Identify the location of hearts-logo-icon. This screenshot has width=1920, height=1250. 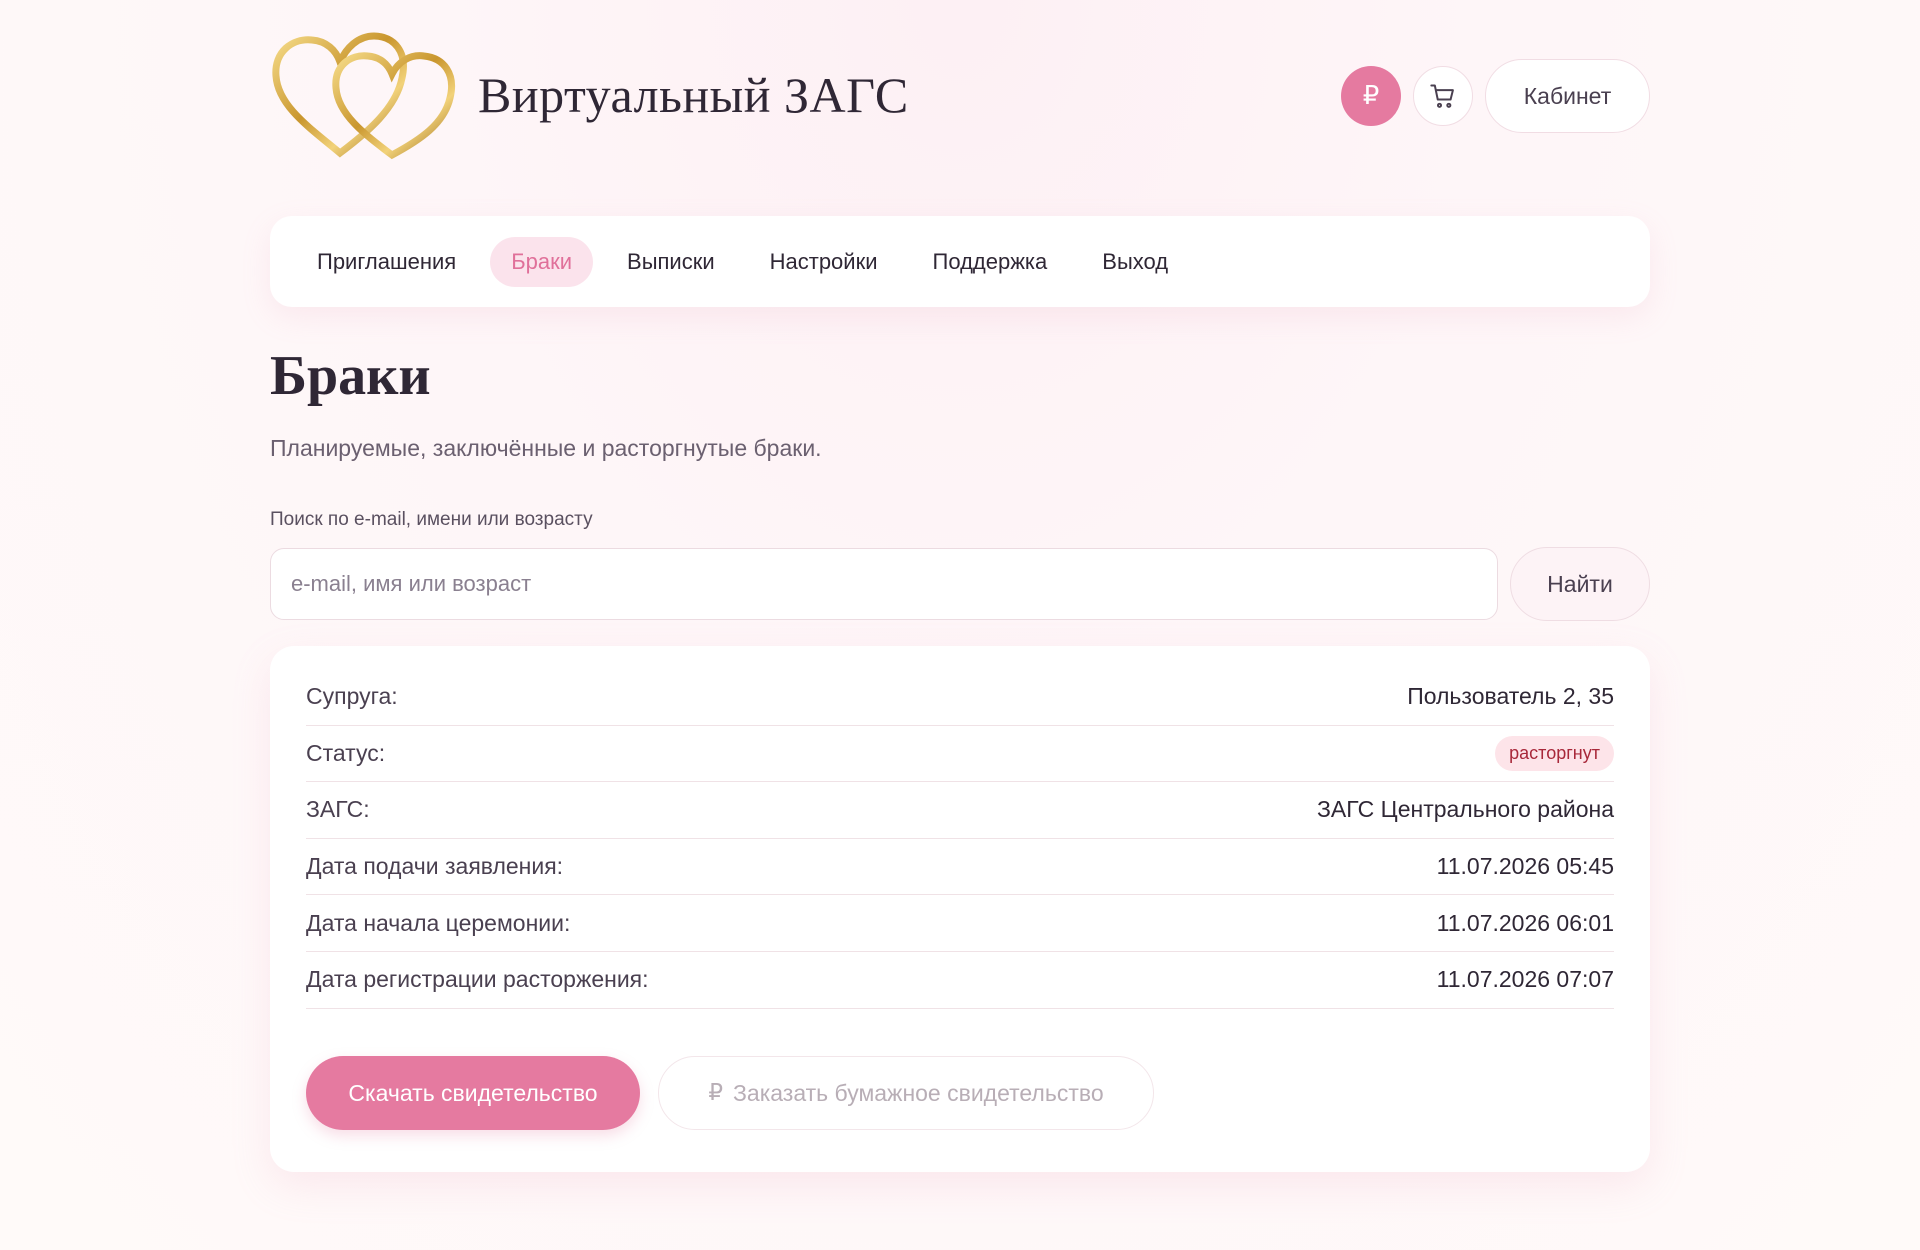
(366, 95).